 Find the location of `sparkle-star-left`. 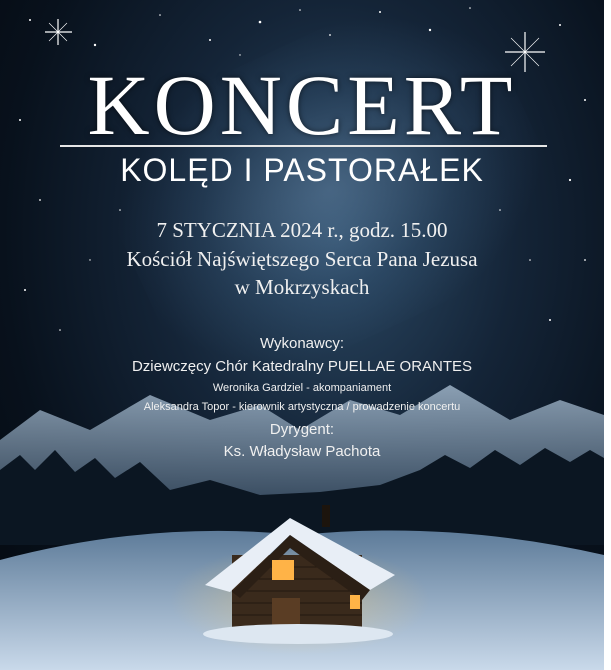

sparkle-star-left is located at coordinates (58, 32).